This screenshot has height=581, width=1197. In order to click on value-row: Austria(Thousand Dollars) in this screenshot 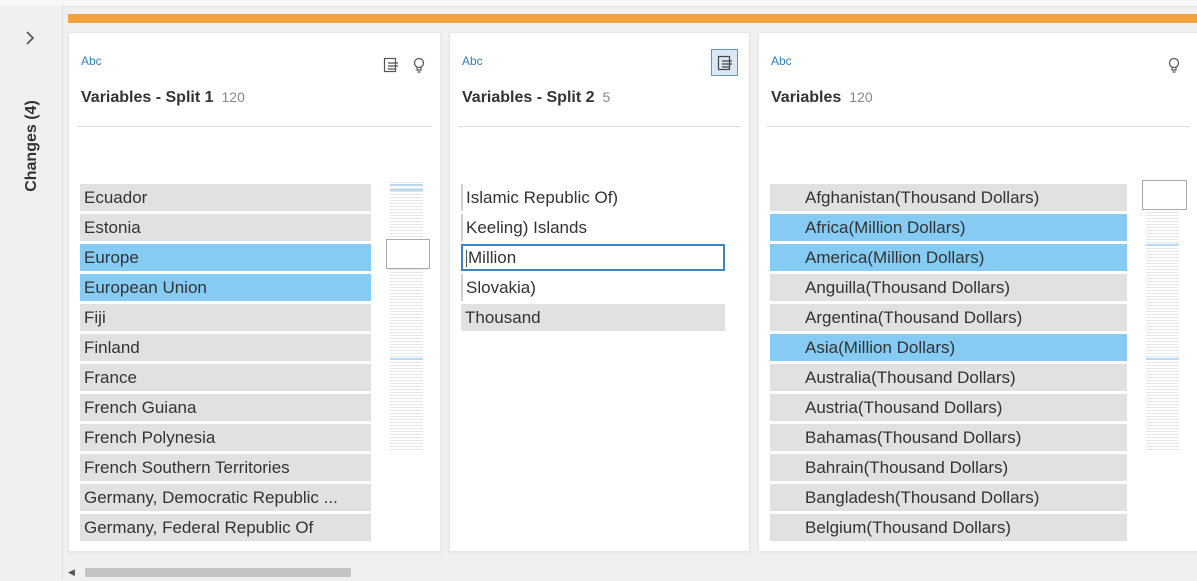, I will do `click(948, 407)`.